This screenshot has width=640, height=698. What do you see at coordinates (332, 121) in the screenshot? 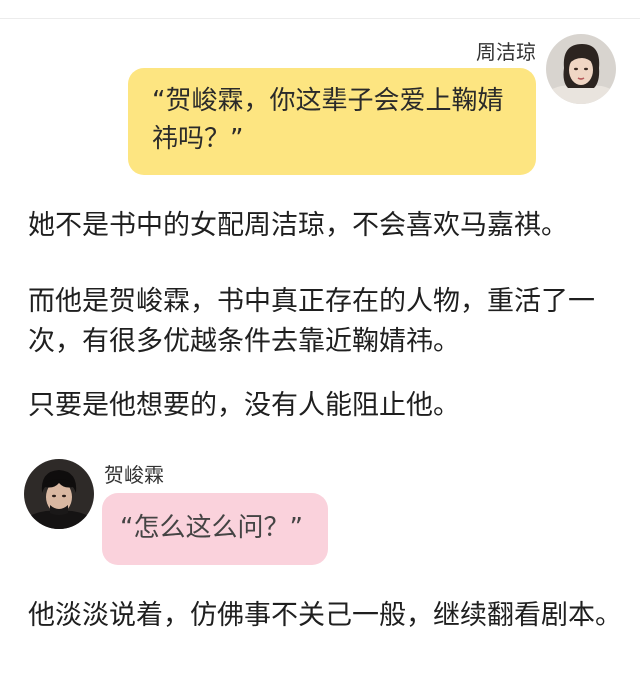
I see `message-bubble-zhou: “贺峻霖，你这辈子会爱上鞠婧祎吗？”` at bounding box center [332, 121].